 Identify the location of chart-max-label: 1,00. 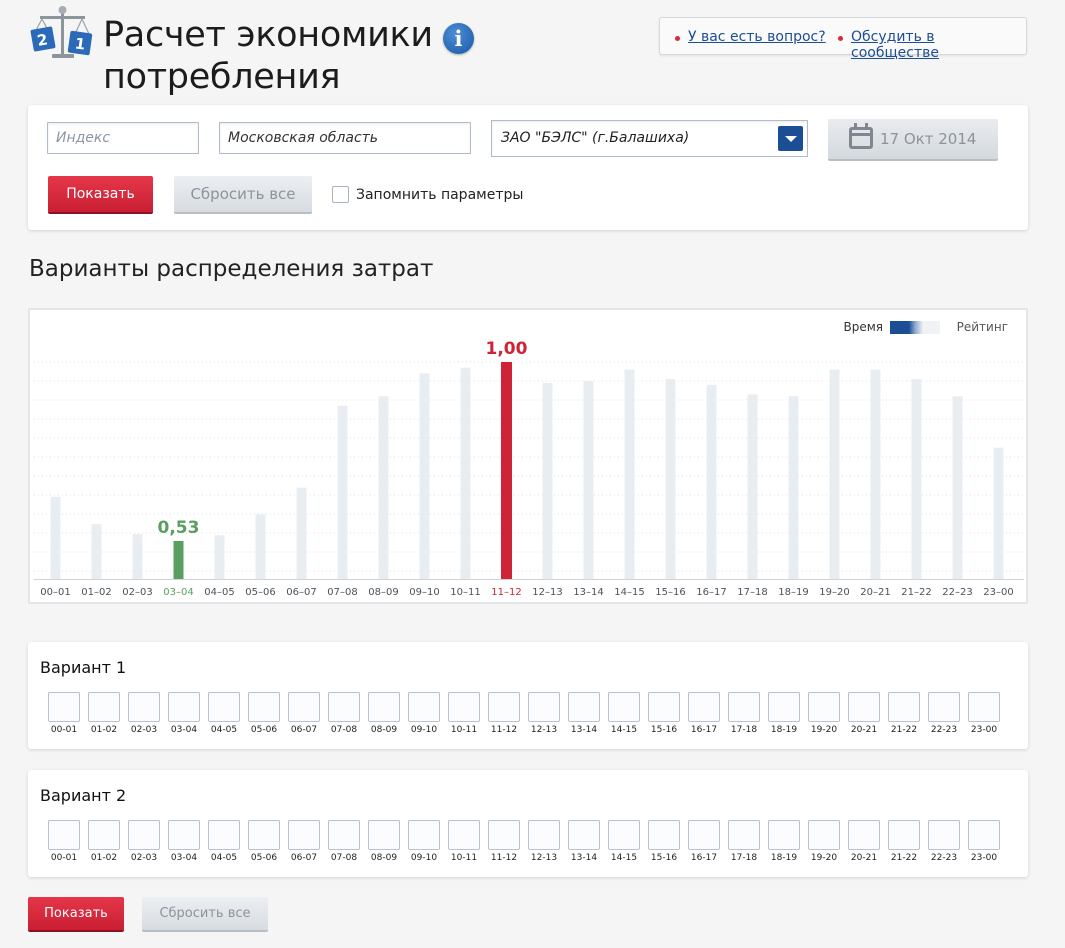
(507, 349).